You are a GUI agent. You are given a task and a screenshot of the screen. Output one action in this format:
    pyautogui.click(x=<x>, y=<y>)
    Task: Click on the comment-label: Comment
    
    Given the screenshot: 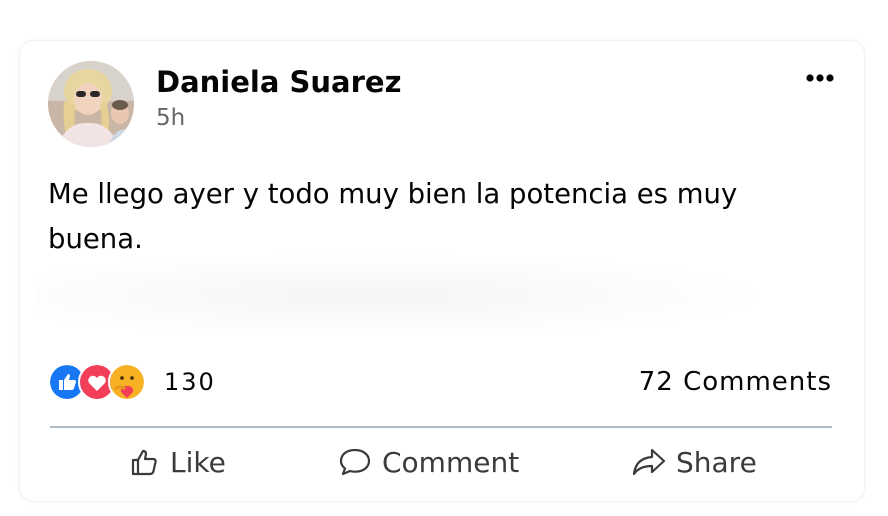 What is the action you would take?
    pyautogui.click(x=451, y=462)
    